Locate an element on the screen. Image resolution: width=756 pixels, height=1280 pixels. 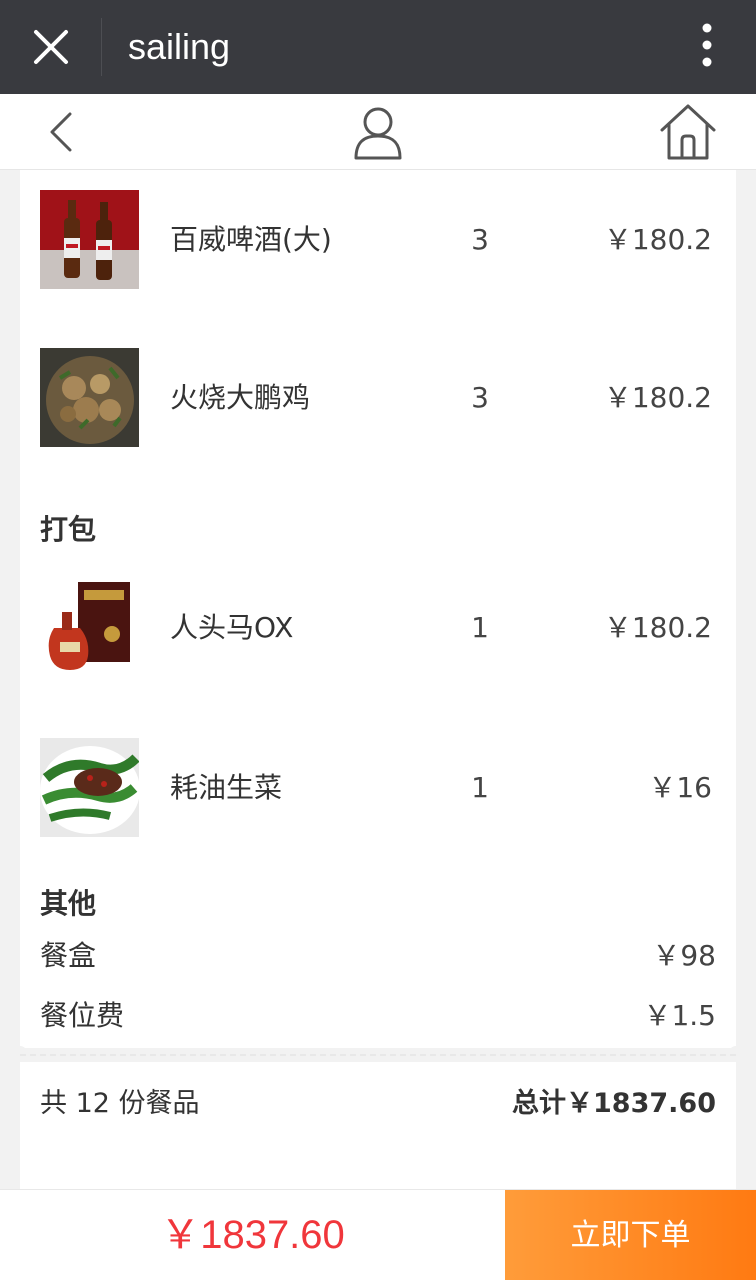
window-title: sailing is located at coordinates (179, 46).